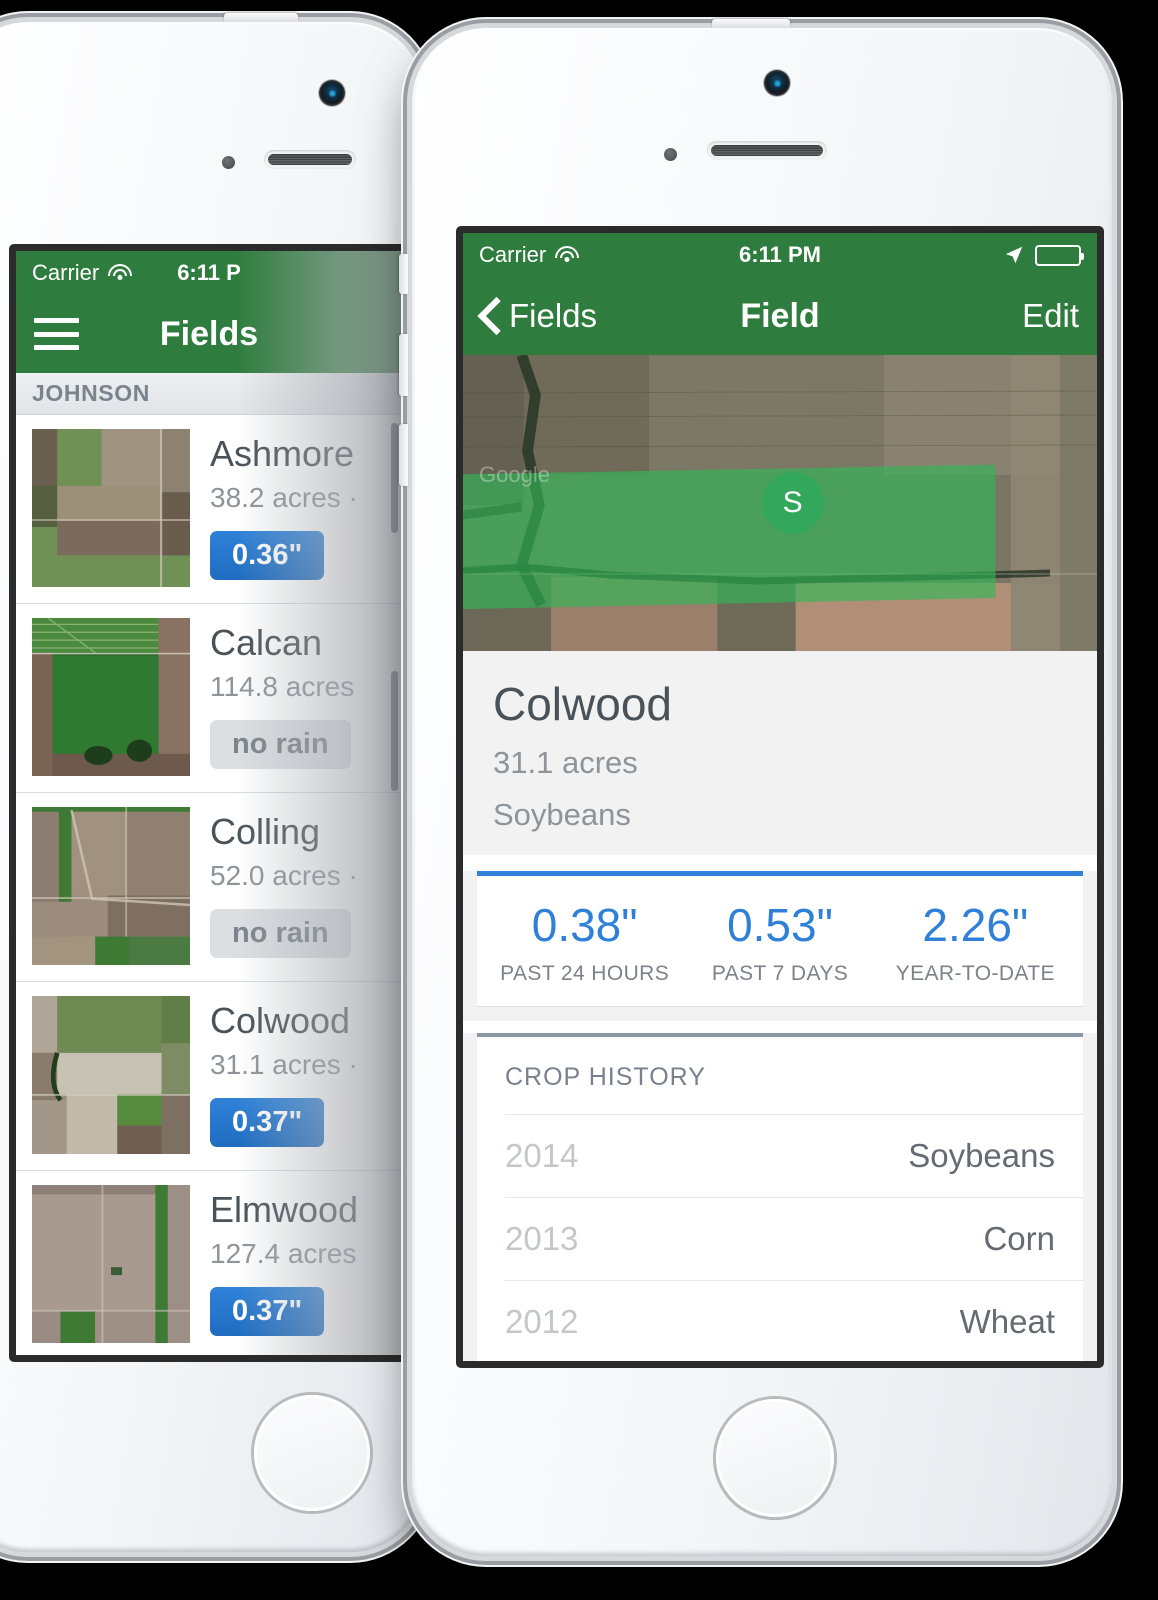 This screenshot has height=1600, width=1158. I want to click on map-attribution: Google, so click(514, 474).